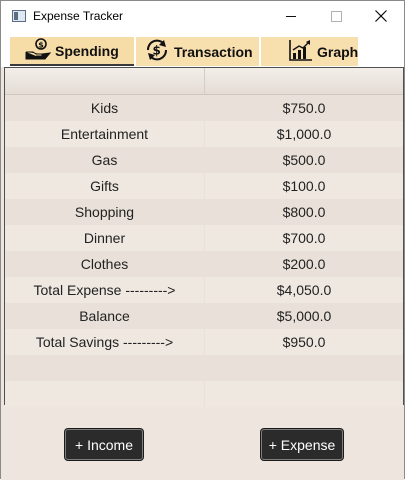 This screenshot has height=480, width=405. I want to click on amount-cell: $1,000.0, so click(304, 134).